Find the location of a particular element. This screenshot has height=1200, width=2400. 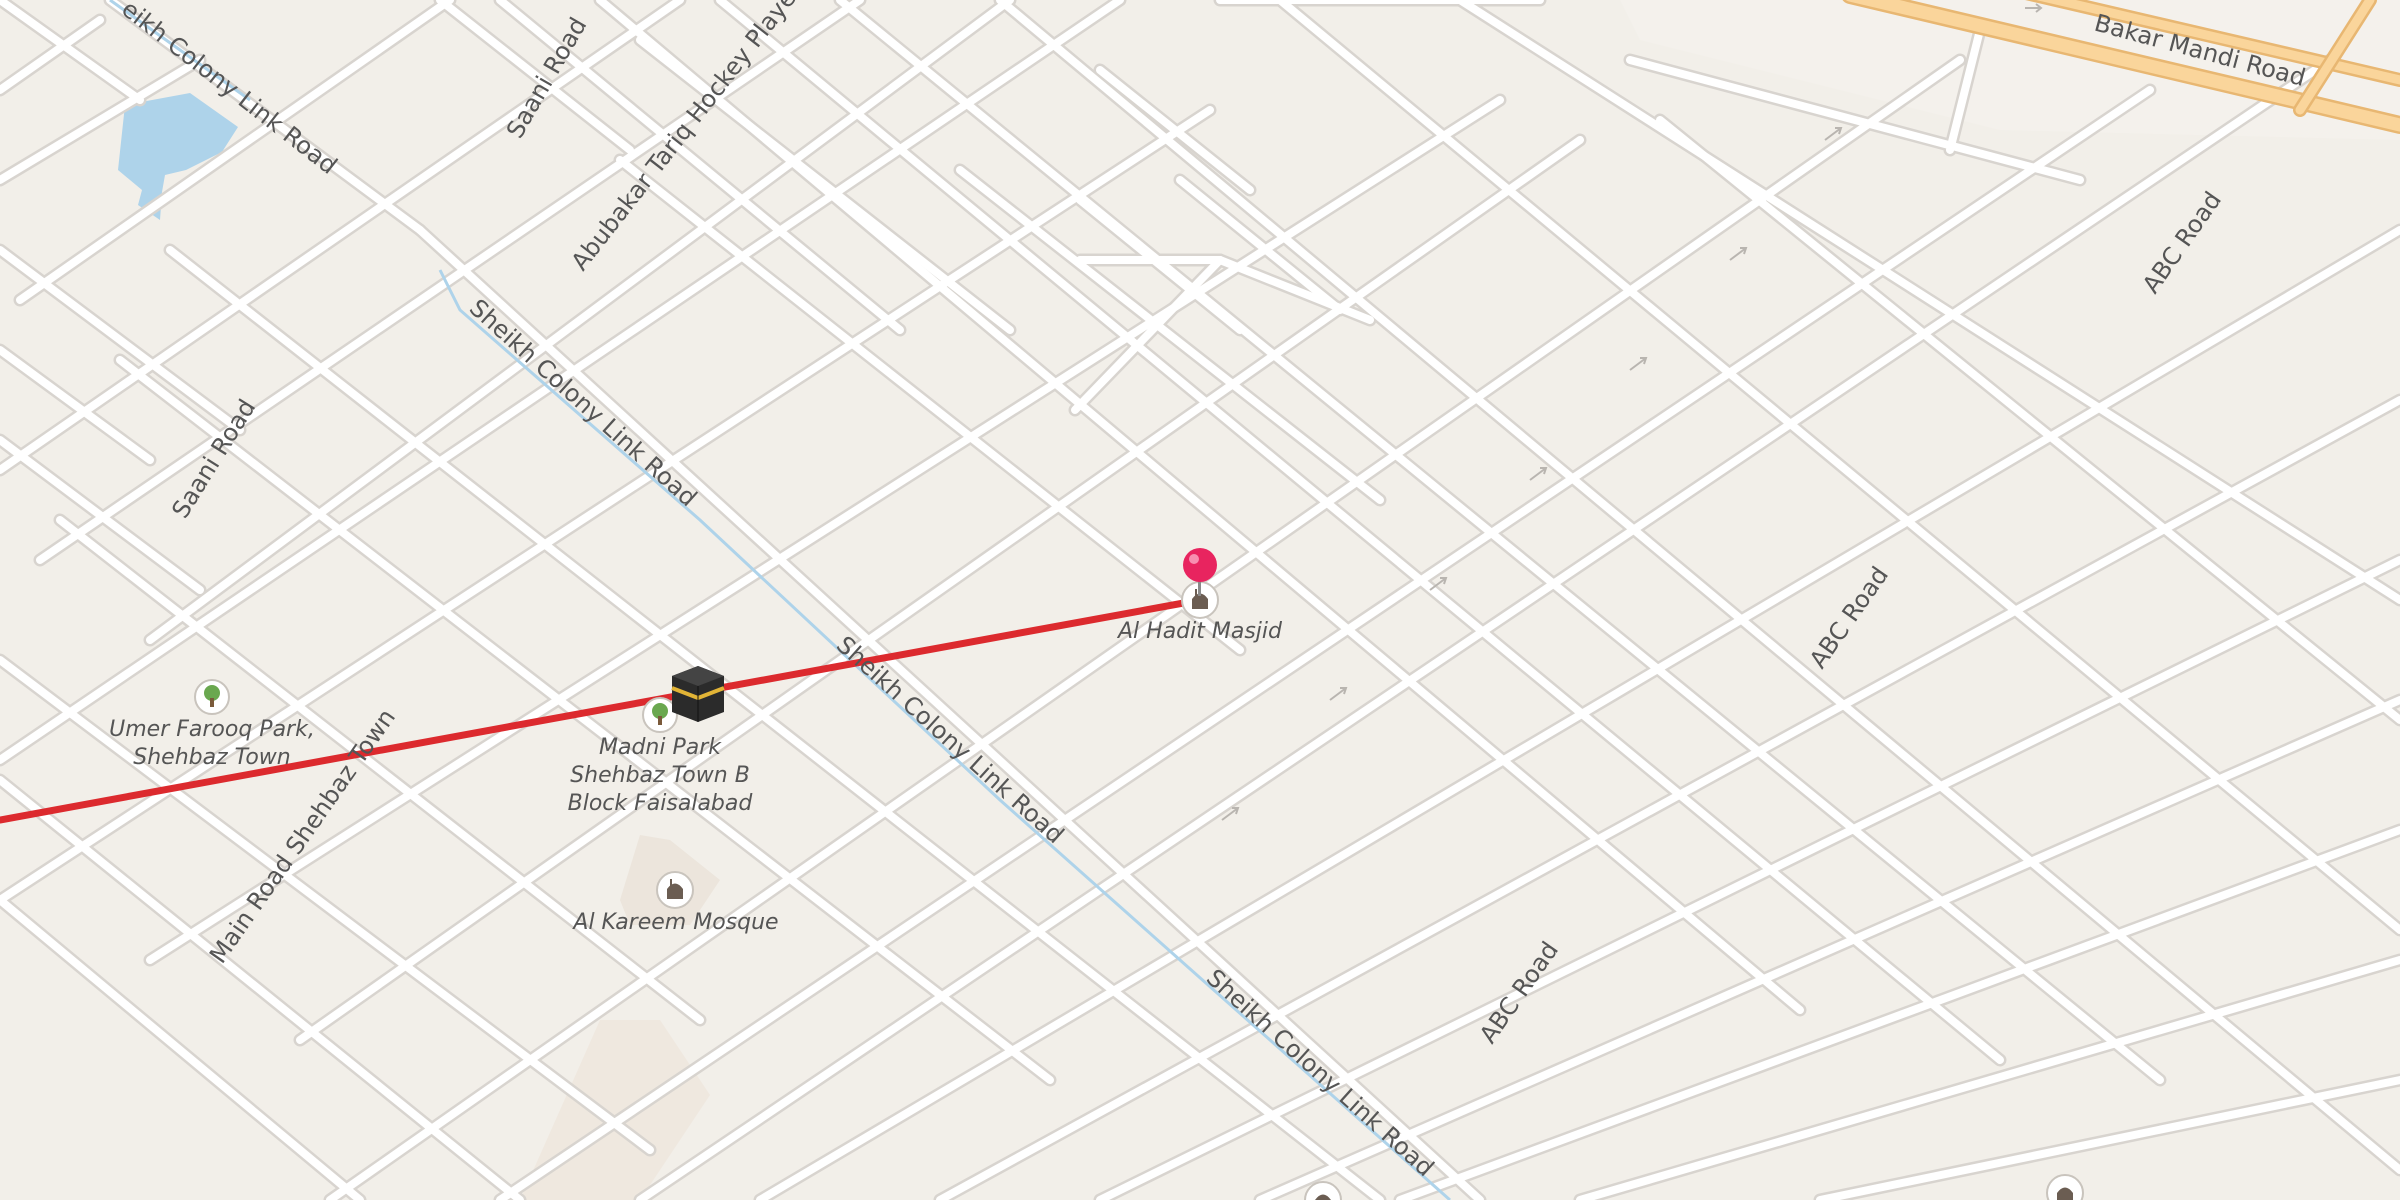

poi-label: Block Faisalabad is located at coordinates (661, 803).